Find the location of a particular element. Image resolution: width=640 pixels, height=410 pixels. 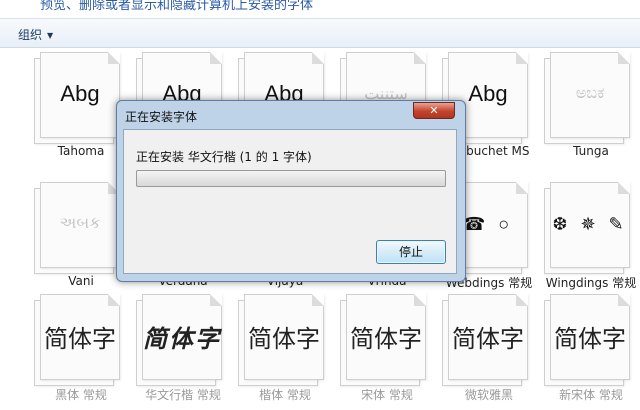

font-name-label: 宋体 常规 is located at coordinates (387, 395).